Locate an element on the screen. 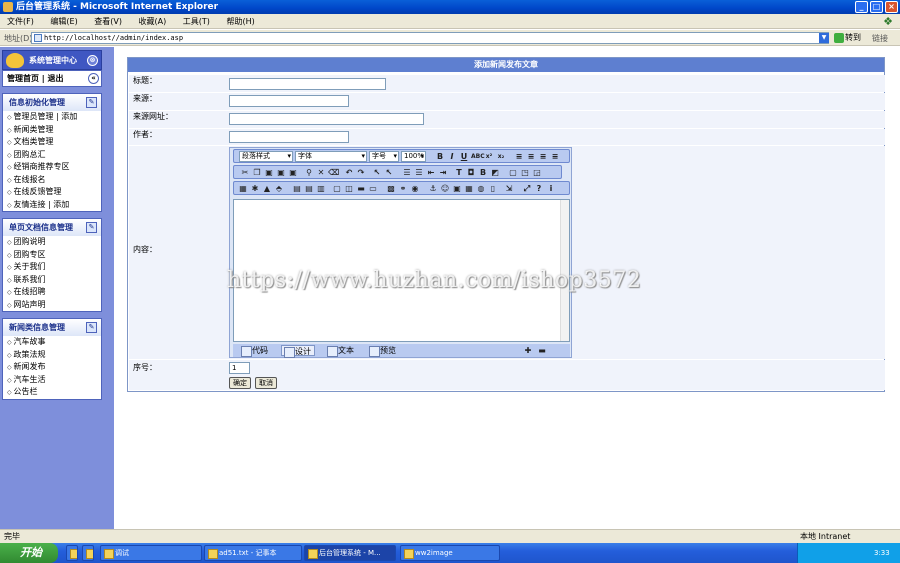 The image size is (900, 563). align-right-icon: ≡ is located at coordinates (543, 156).